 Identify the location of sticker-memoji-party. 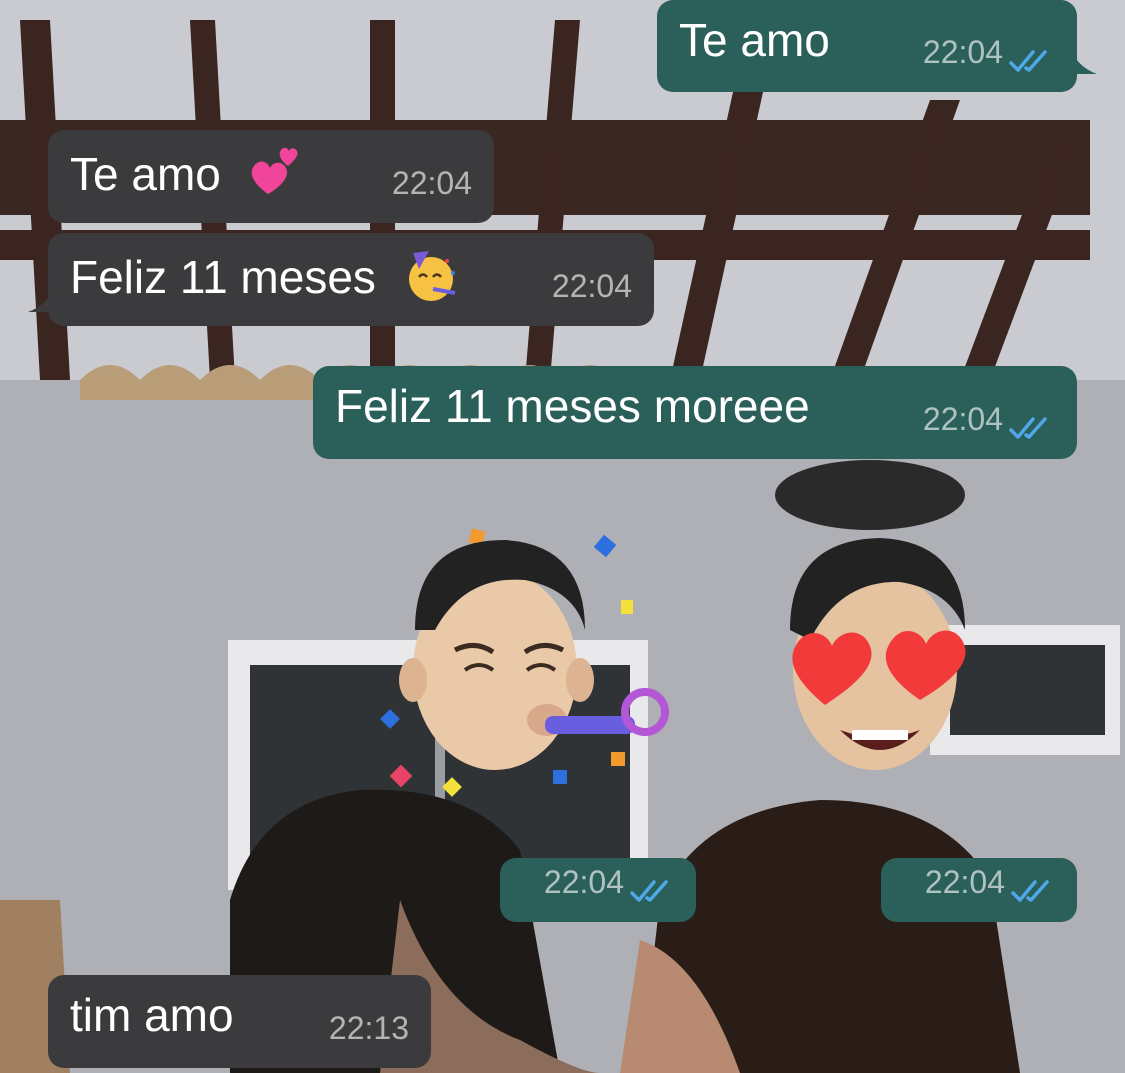
(525, 665).